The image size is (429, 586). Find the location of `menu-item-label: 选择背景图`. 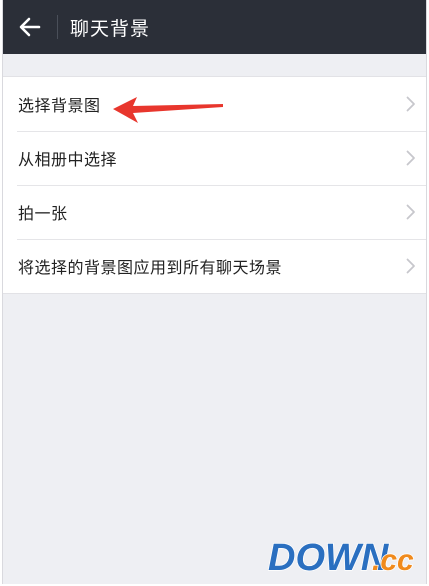

menu-item-label: 选择背景图 is located at coordinates (59, 105).